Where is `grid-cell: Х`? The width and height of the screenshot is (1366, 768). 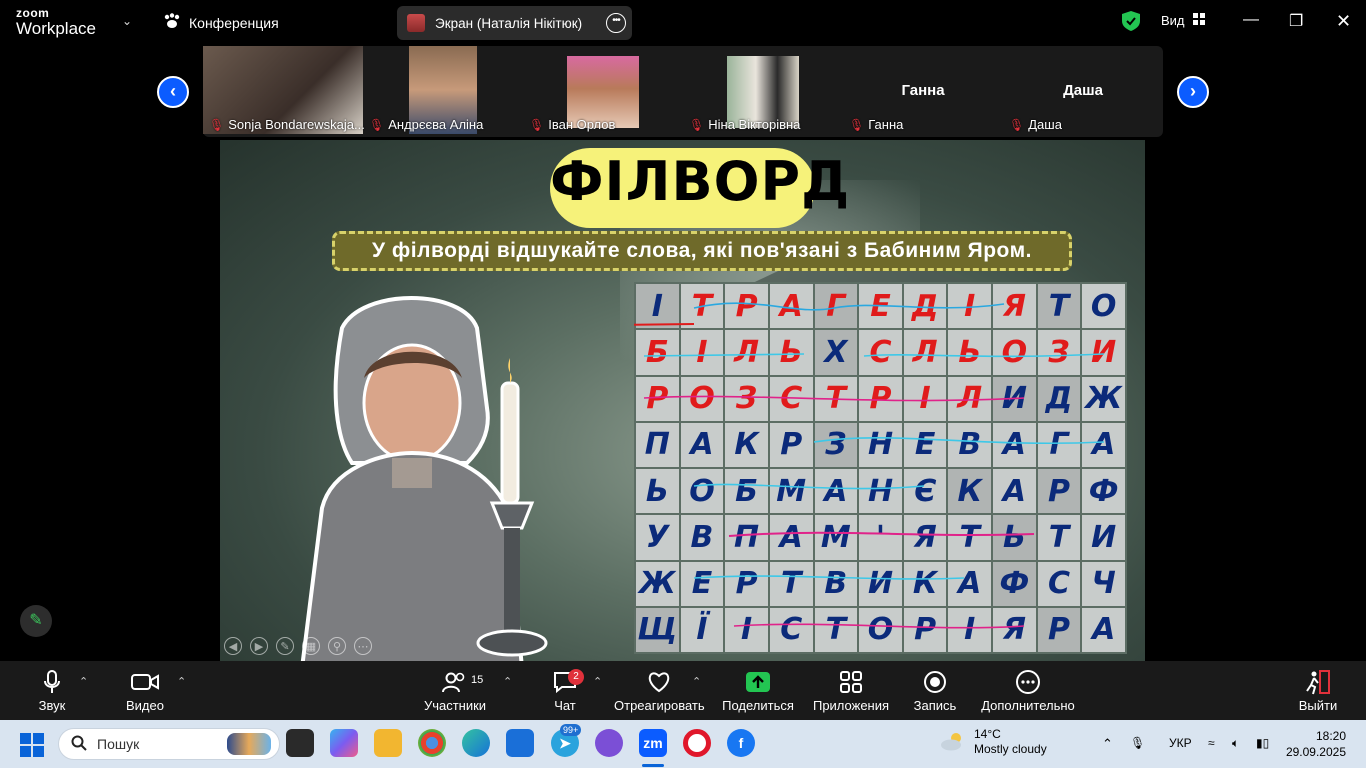 grid-cell: Х is located at coordinates (836, 352).